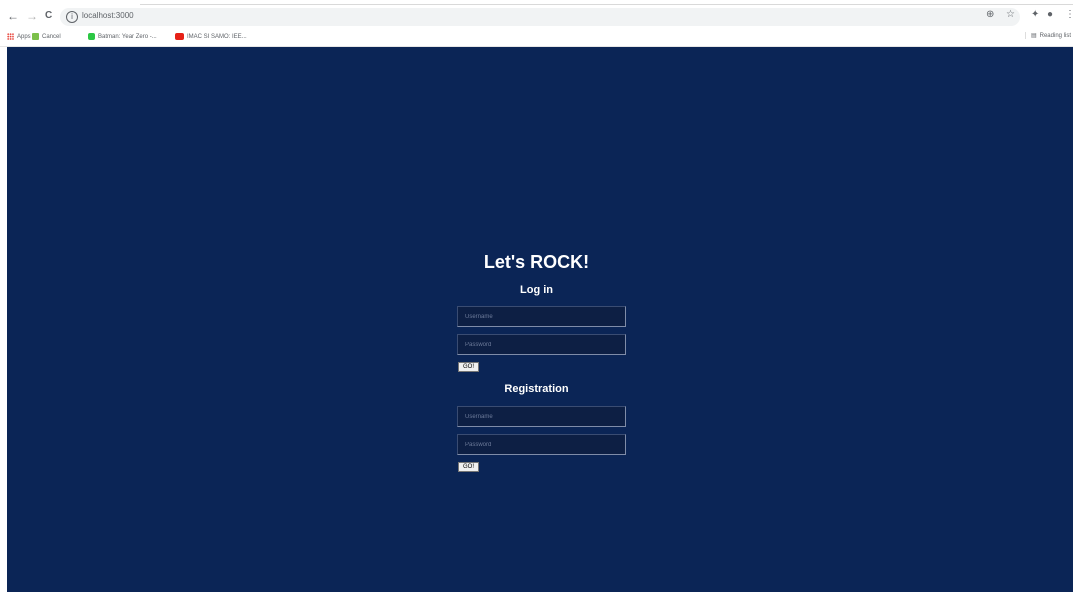  What do you see at coordinates (1055, 35) in the screenshot?
I see `reading-list-label: Reading list` at bounding box center [1055, 35].